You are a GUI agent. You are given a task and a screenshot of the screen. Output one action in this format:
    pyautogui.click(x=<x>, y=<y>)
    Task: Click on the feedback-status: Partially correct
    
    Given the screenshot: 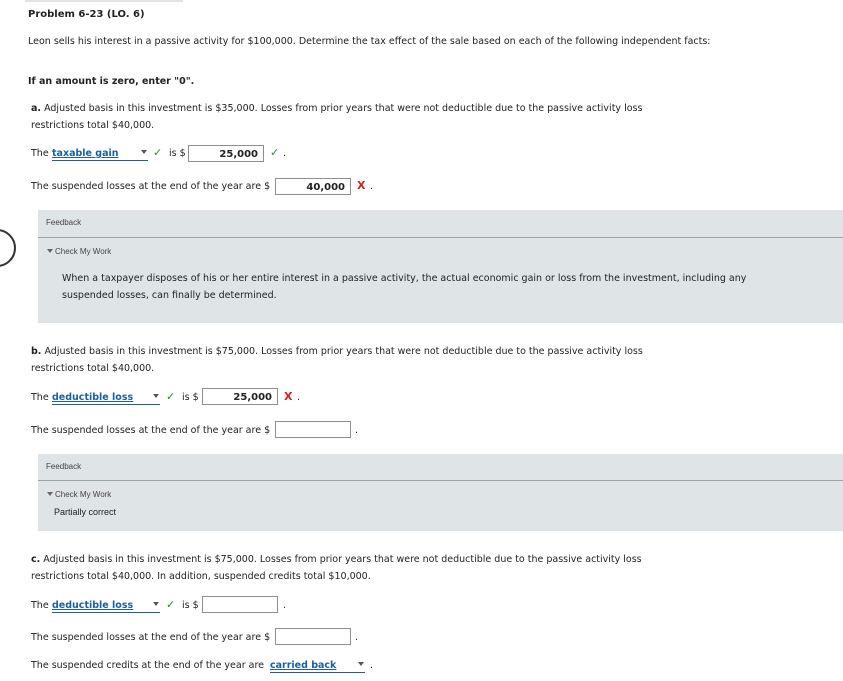 What is the action you would take?
    pyautogui.click(x=85, y=512)
    